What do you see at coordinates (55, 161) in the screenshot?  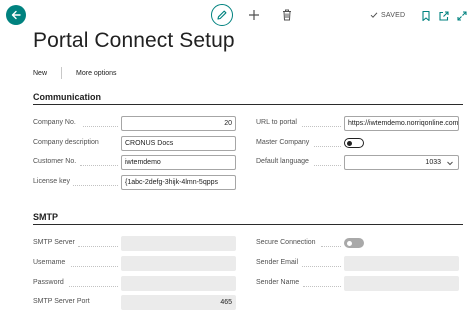 I see `customer-no-label: Customer No.` at bounding box center [55, 161].